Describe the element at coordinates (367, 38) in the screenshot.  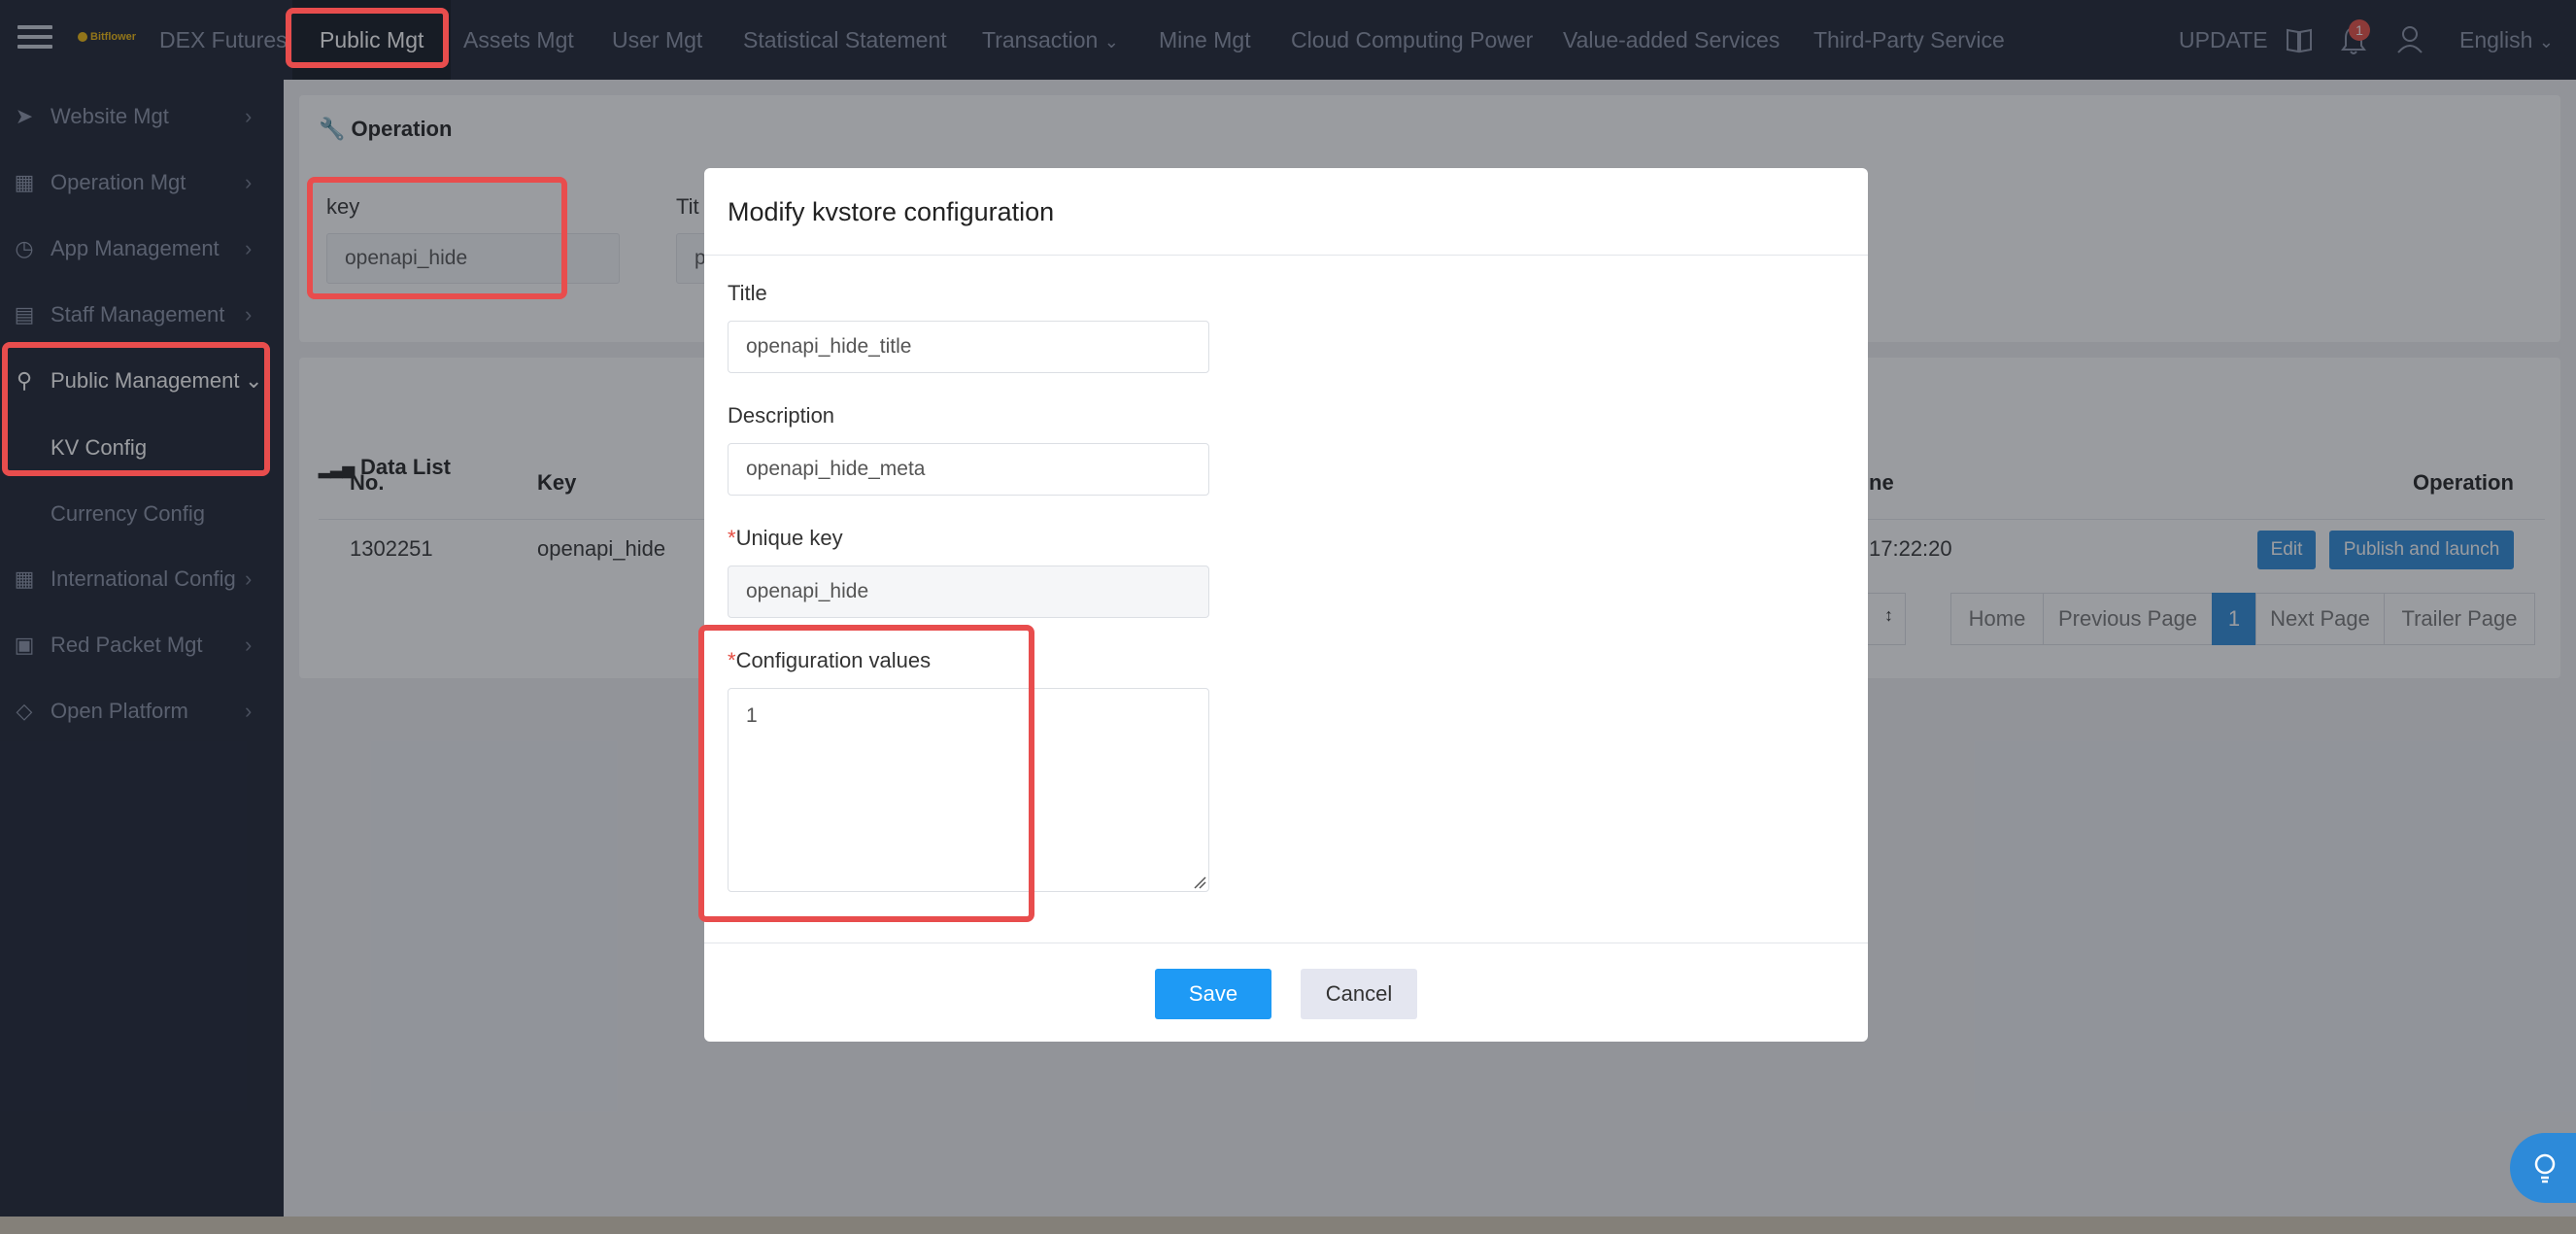
I see `highlight-public-mgt` at that location.